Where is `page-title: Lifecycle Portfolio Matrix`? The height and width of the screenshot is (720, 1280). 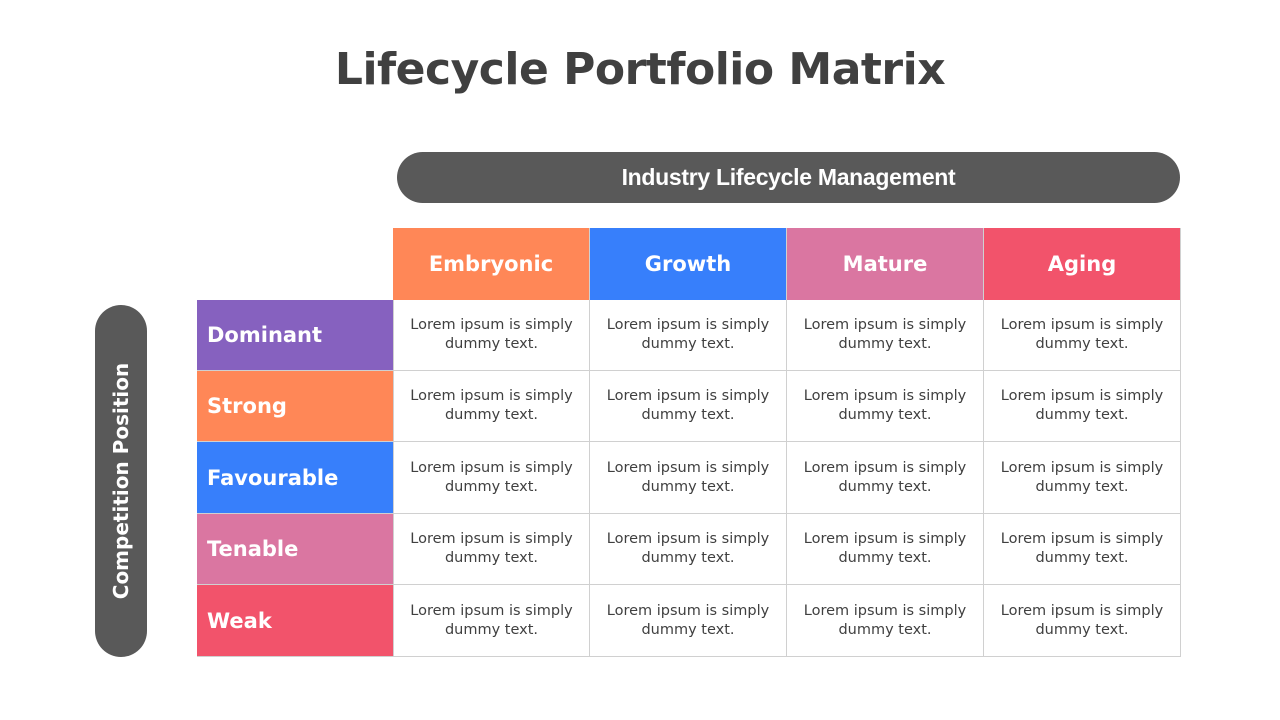
page-title: Lifecycle Portfolio Matrix is located at coordinates (640, 69).